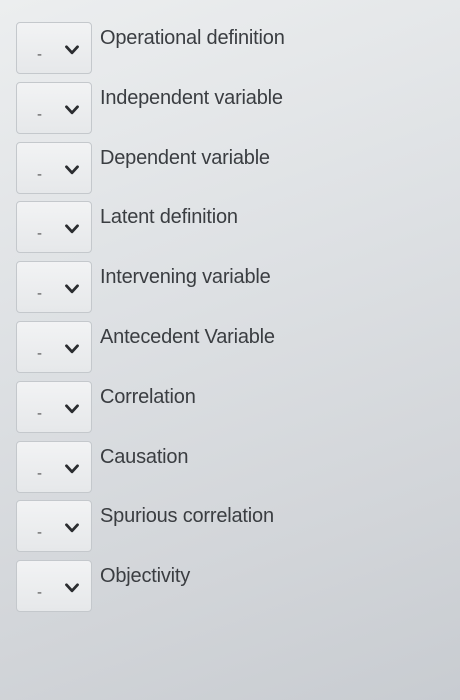 The image size is (460, 700). What do you see at coordinates (226, 111) in the screenshot?
I see `matching-row-independent-variable: - Independent variable` at bounding box center [226, 111].